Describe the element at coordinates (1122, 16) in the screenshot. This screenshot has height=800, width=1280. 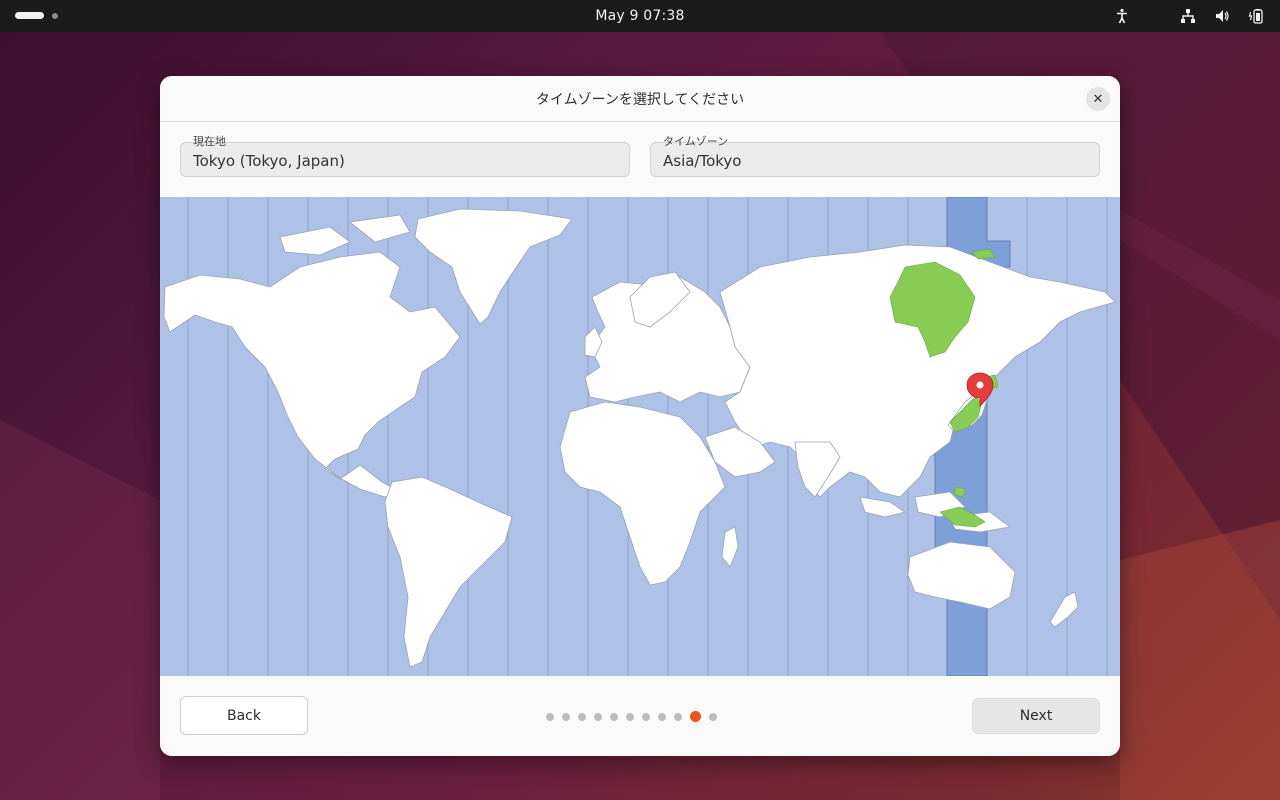
I see `accessibility-icon` at that location.